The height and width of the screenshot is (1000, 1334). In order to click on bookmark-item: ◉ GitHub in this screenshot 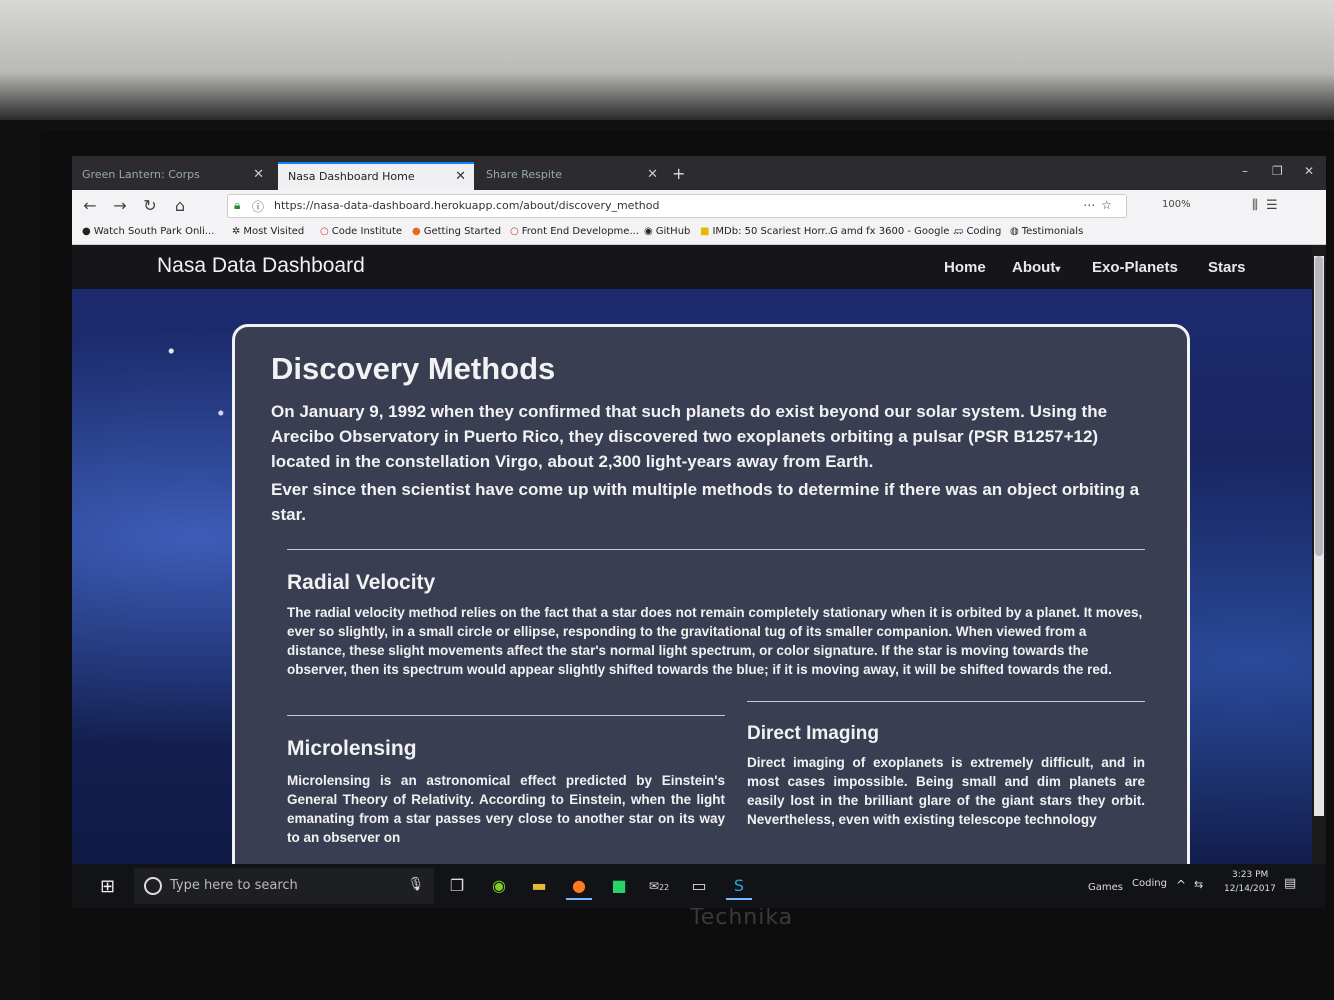, I will do `click(667, 231)`.